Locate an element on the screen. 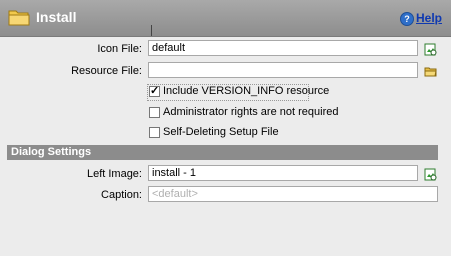  admin-rights-checkbox is located at coordinates (154, 112).